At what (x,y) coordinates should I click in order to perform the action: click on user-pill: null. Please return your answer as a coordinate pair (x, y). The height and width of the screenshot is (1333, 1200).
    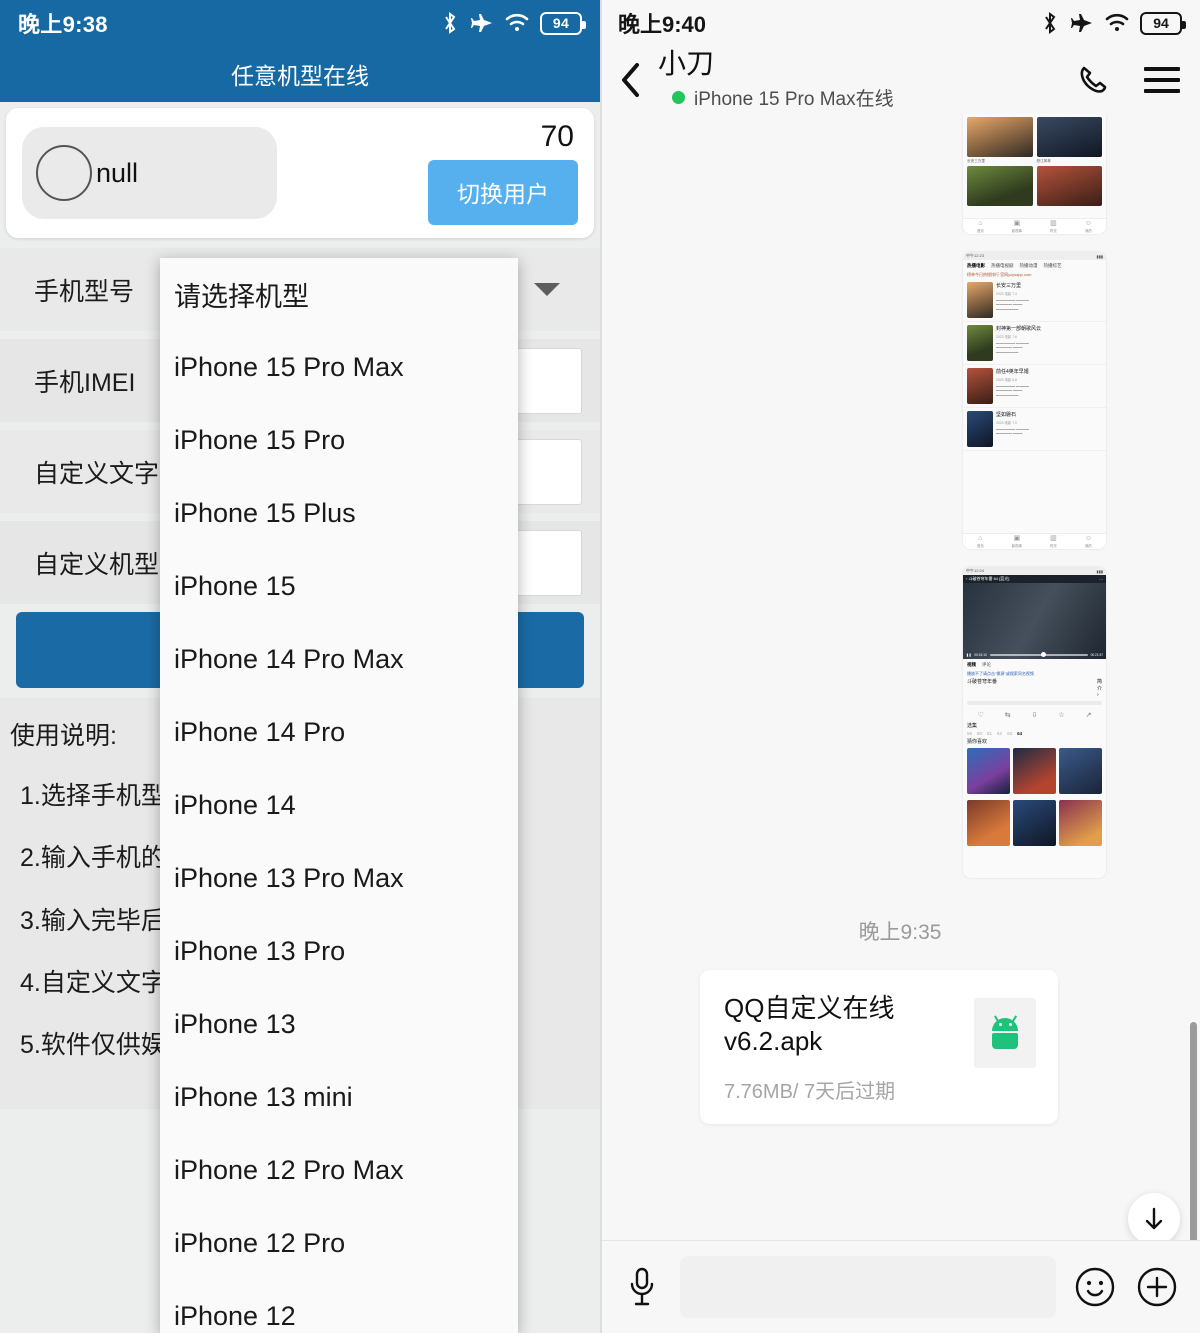
    Looking at the image, I should click on (149, 173).